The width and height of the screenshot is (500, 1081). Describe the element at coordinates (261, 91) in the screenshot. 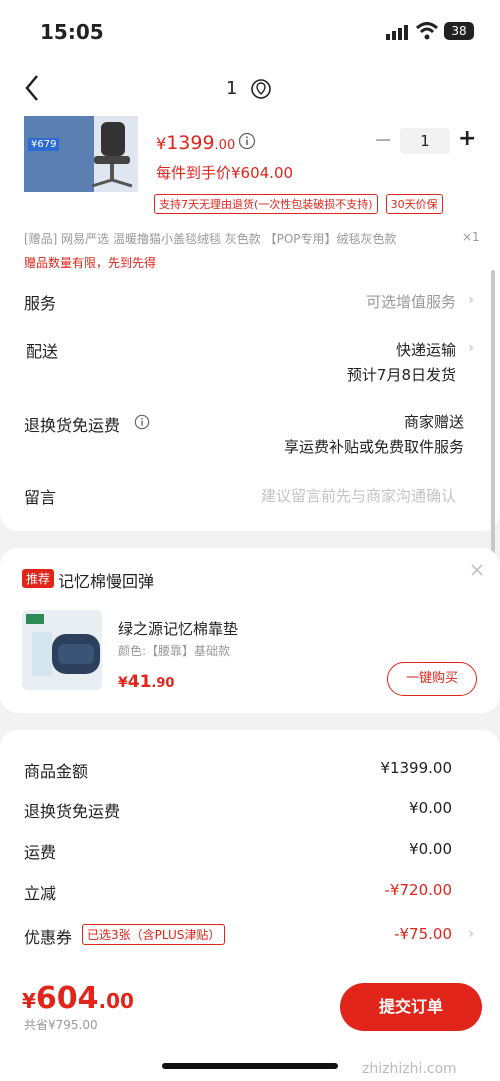

I see `location-icon` at that location.